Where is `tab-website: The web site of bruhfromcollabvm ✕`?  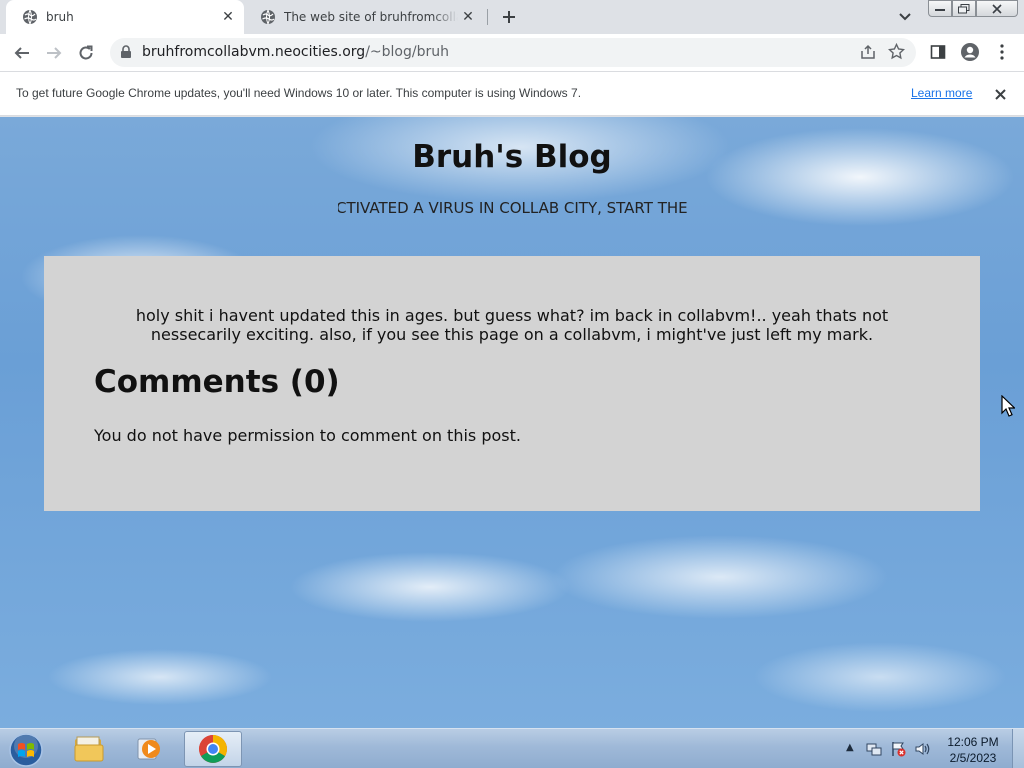 tab-website: The web site of bruhfromcollabvm ✕ is located at coordinates (364, 17).